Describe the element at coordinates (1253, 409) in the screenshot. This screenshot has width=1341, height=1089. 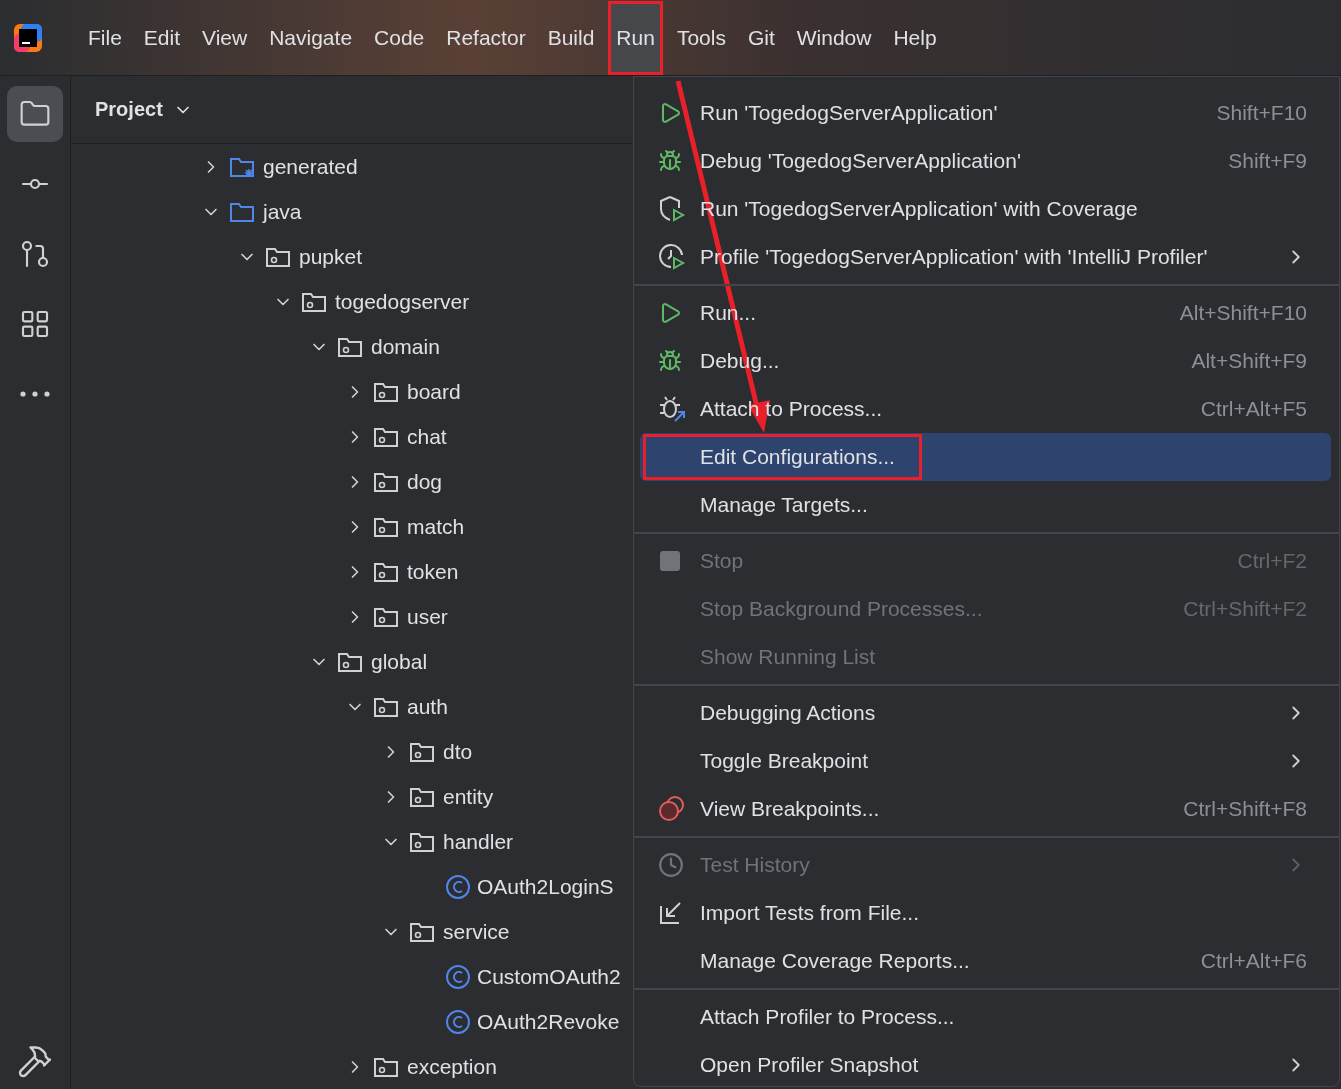
I see `shortcut-text: Ctrl+Alt+F5` at that location.